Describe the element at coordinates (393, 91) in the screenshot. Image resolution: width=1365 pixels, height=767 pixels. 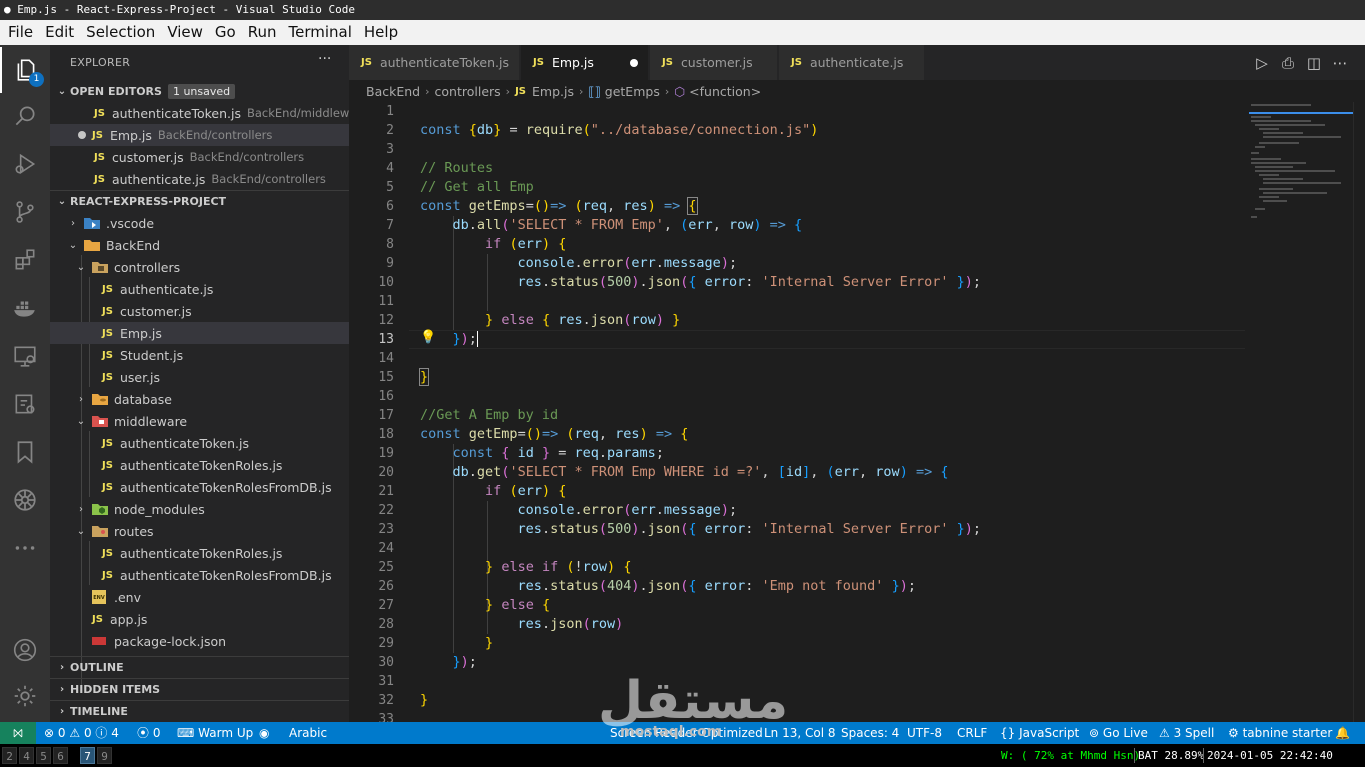
I see `breadcrumb-item: BackEnd` at that location.